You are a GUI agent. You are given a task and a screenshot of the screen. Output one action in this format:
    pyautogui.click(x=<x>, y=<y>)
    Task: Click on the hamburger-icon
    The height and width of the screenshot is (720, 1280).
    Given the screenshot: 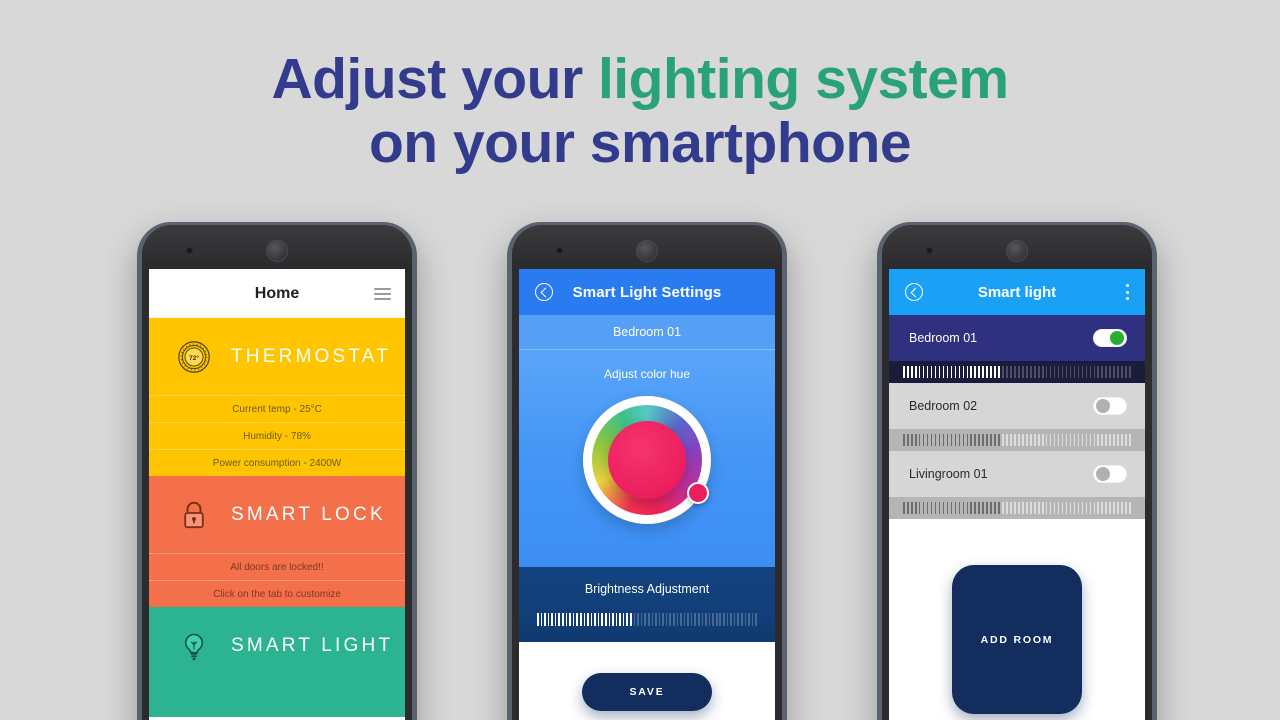 What is the action you would take?
    pyautogui.click(x=382, y=293)
    